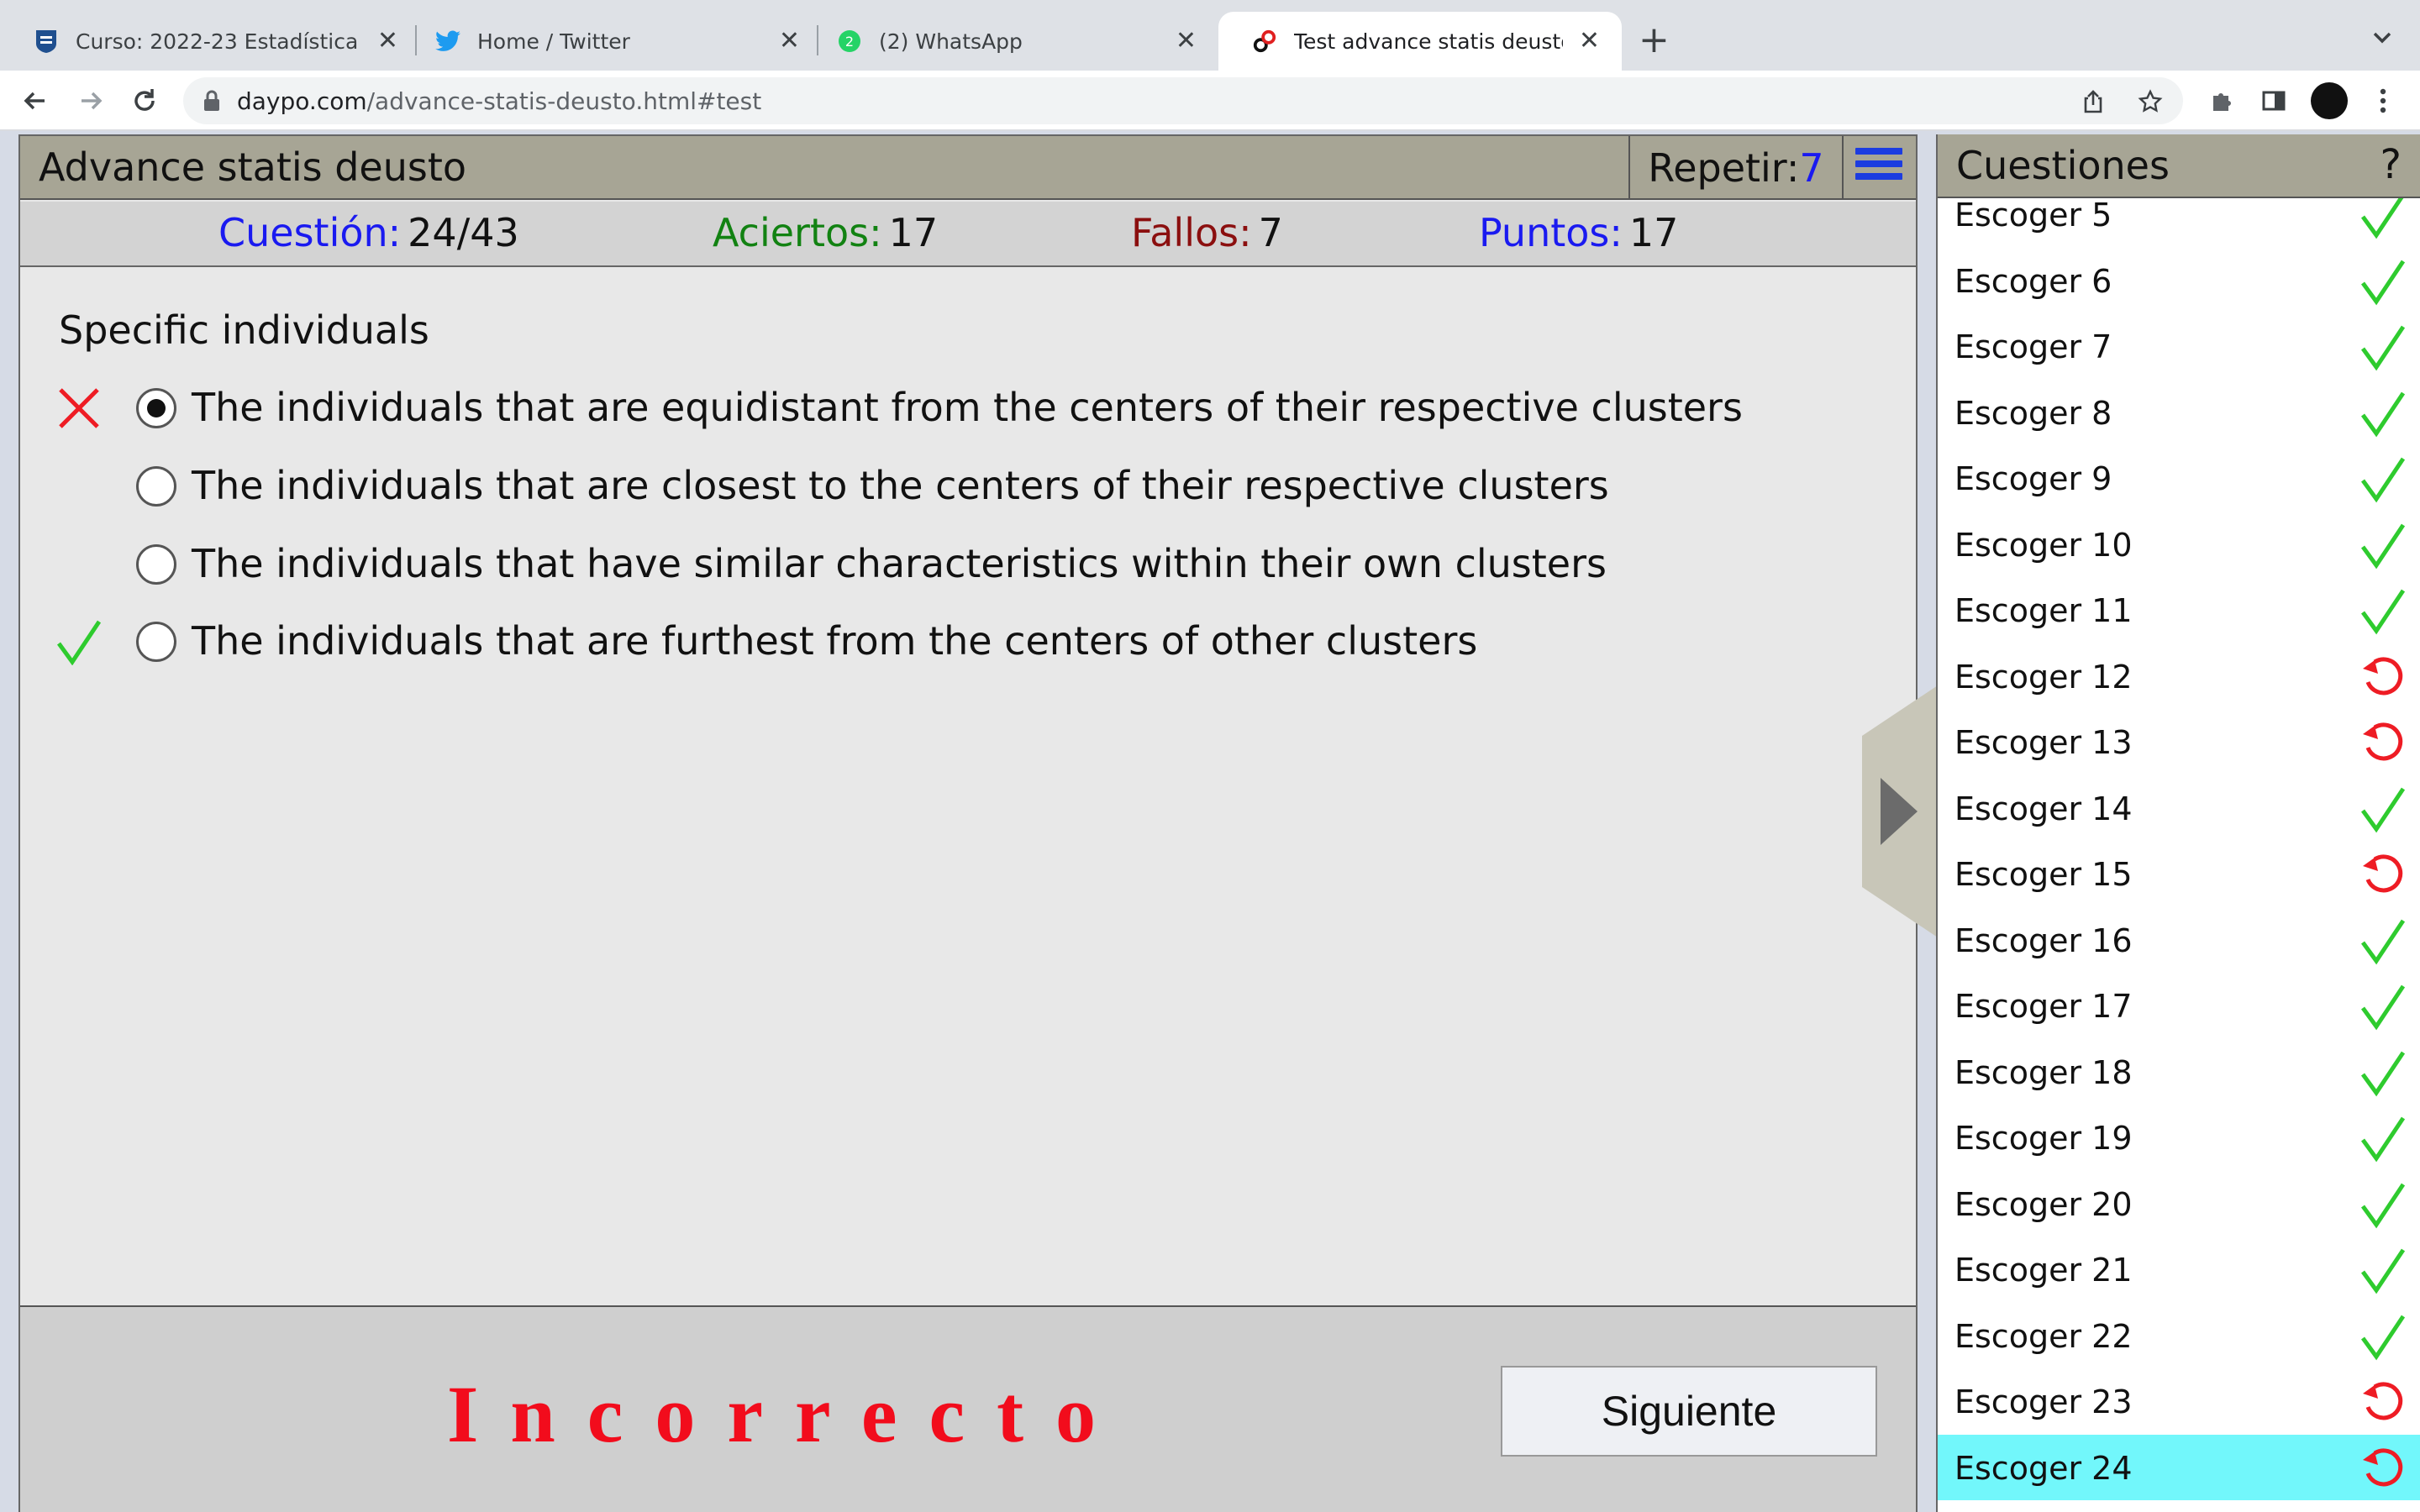  Describe the element at coordinates (35, 100) in the screenshot. I see `back-arrow-icon` at that location.